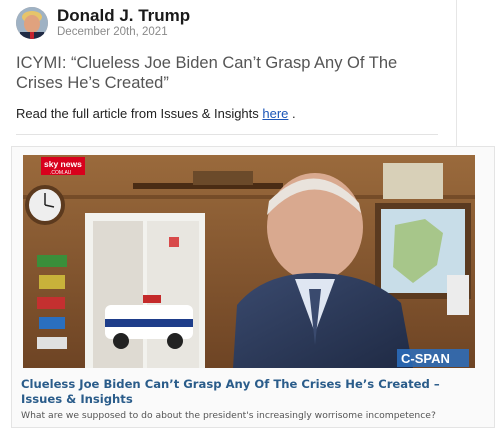  What do you see at coordinates (292, 113) in the screenshot?
I see `post-body-suffix: .` at bounding box center [292, 113].